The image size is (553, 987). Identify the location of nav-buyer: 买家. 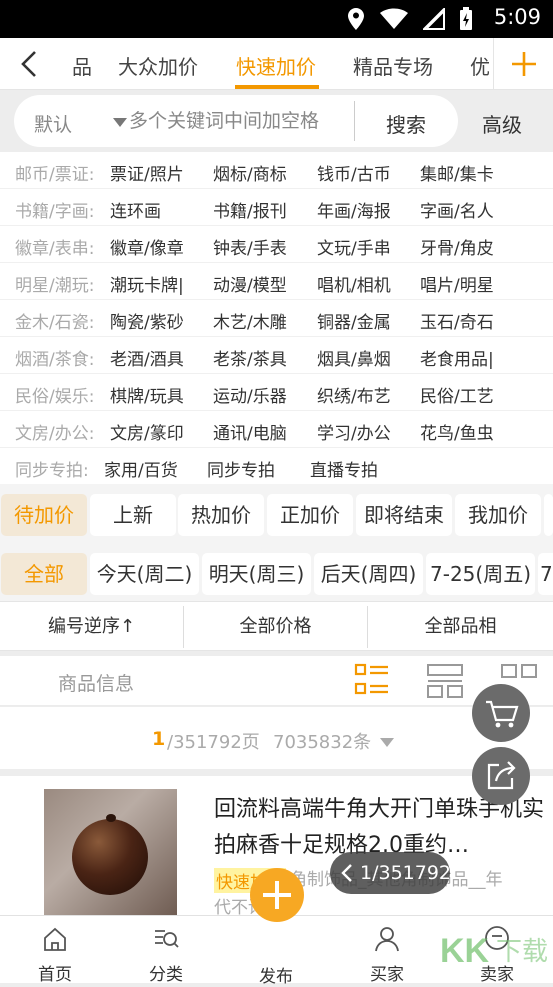
(387, 950).